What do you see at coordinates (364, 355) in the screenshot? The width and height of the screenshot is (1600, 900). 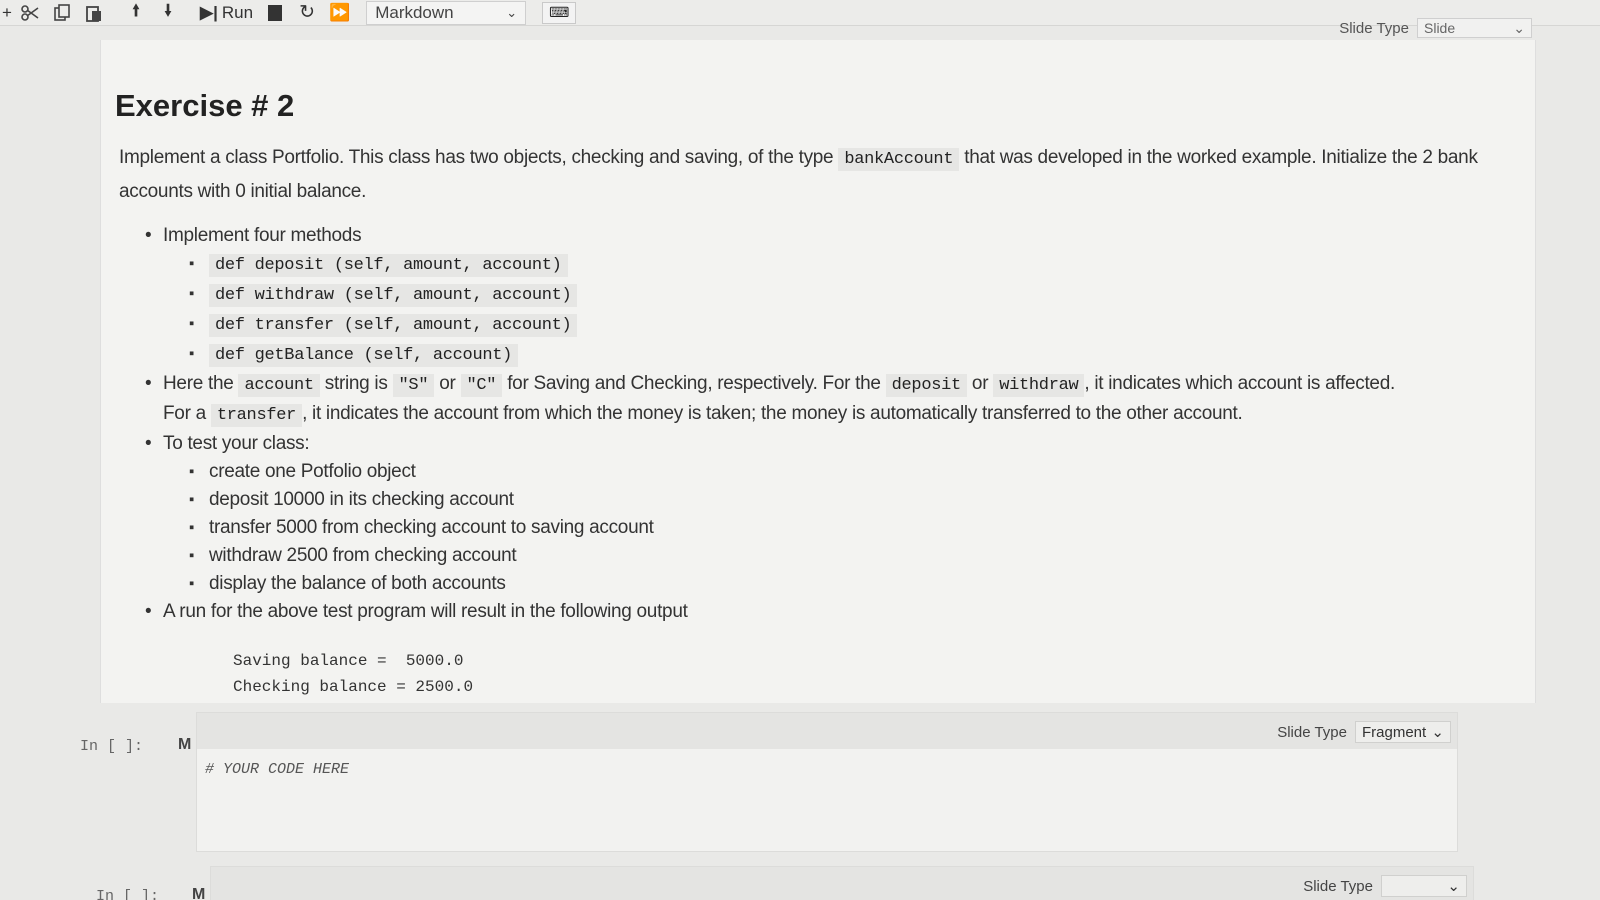 I see `method-getbalance: def getBalance (self, account)` at bounding box center [364, 355].